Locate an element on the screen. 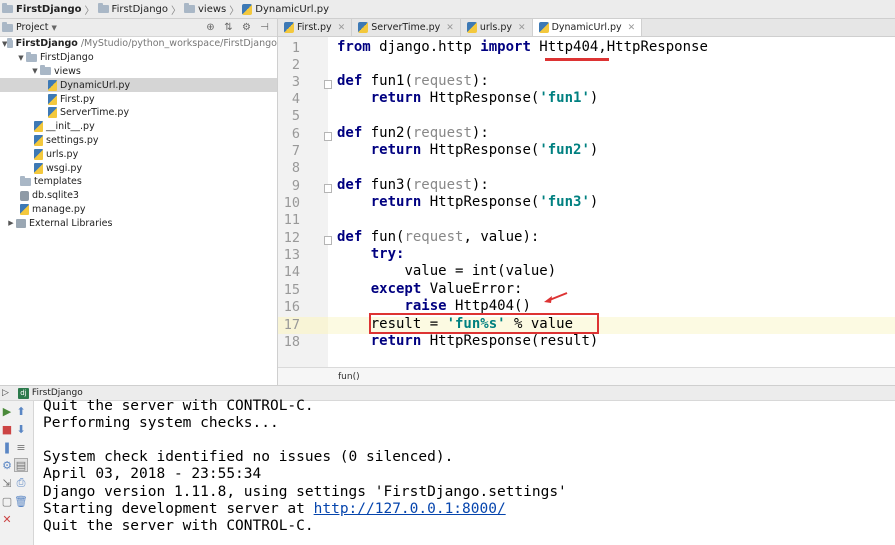 Image resolution: width=895 pixels, height=545 pixels. rerun-icon: ▶ is located at coordinates (7, 411).